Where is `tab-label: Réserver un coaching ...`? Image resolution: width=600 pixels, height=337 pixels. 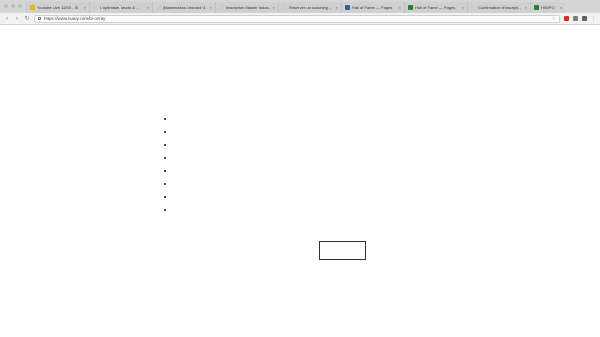
tab-label: Réserver un coaching ... is located at coordinates (311, 7).